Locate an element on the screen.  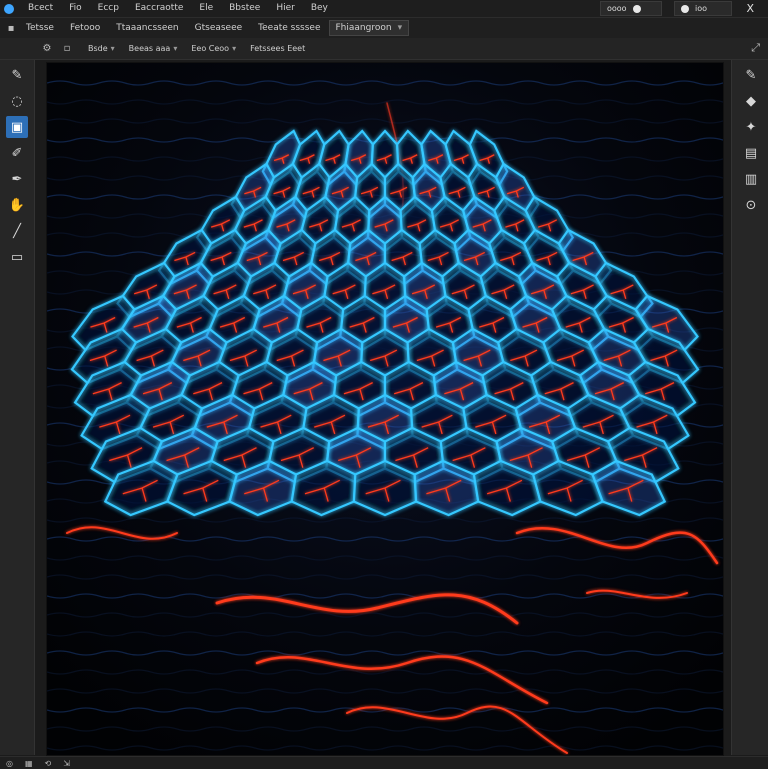
menu-item-7: Hier is located at coordinates (285, 8).